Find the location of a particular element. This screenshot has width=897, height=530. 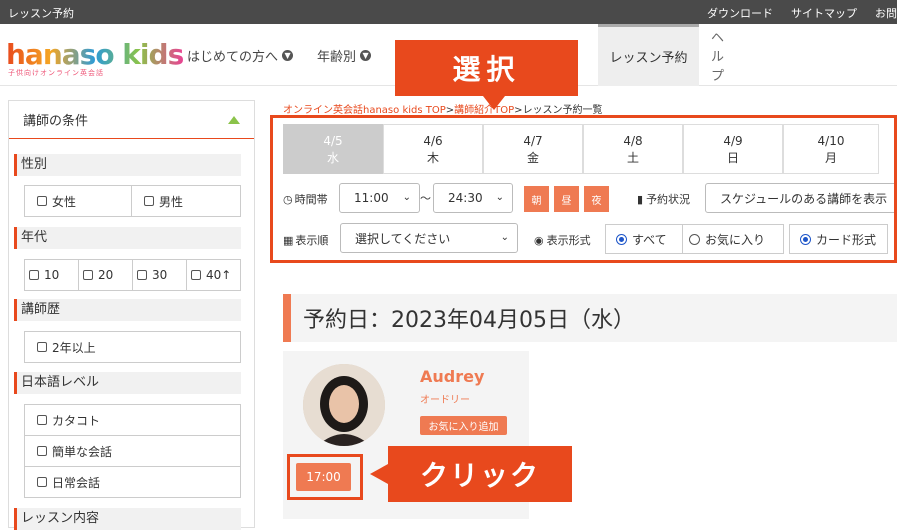

checkbox-age-40: 40↑ is located at coordinates (213, 275).